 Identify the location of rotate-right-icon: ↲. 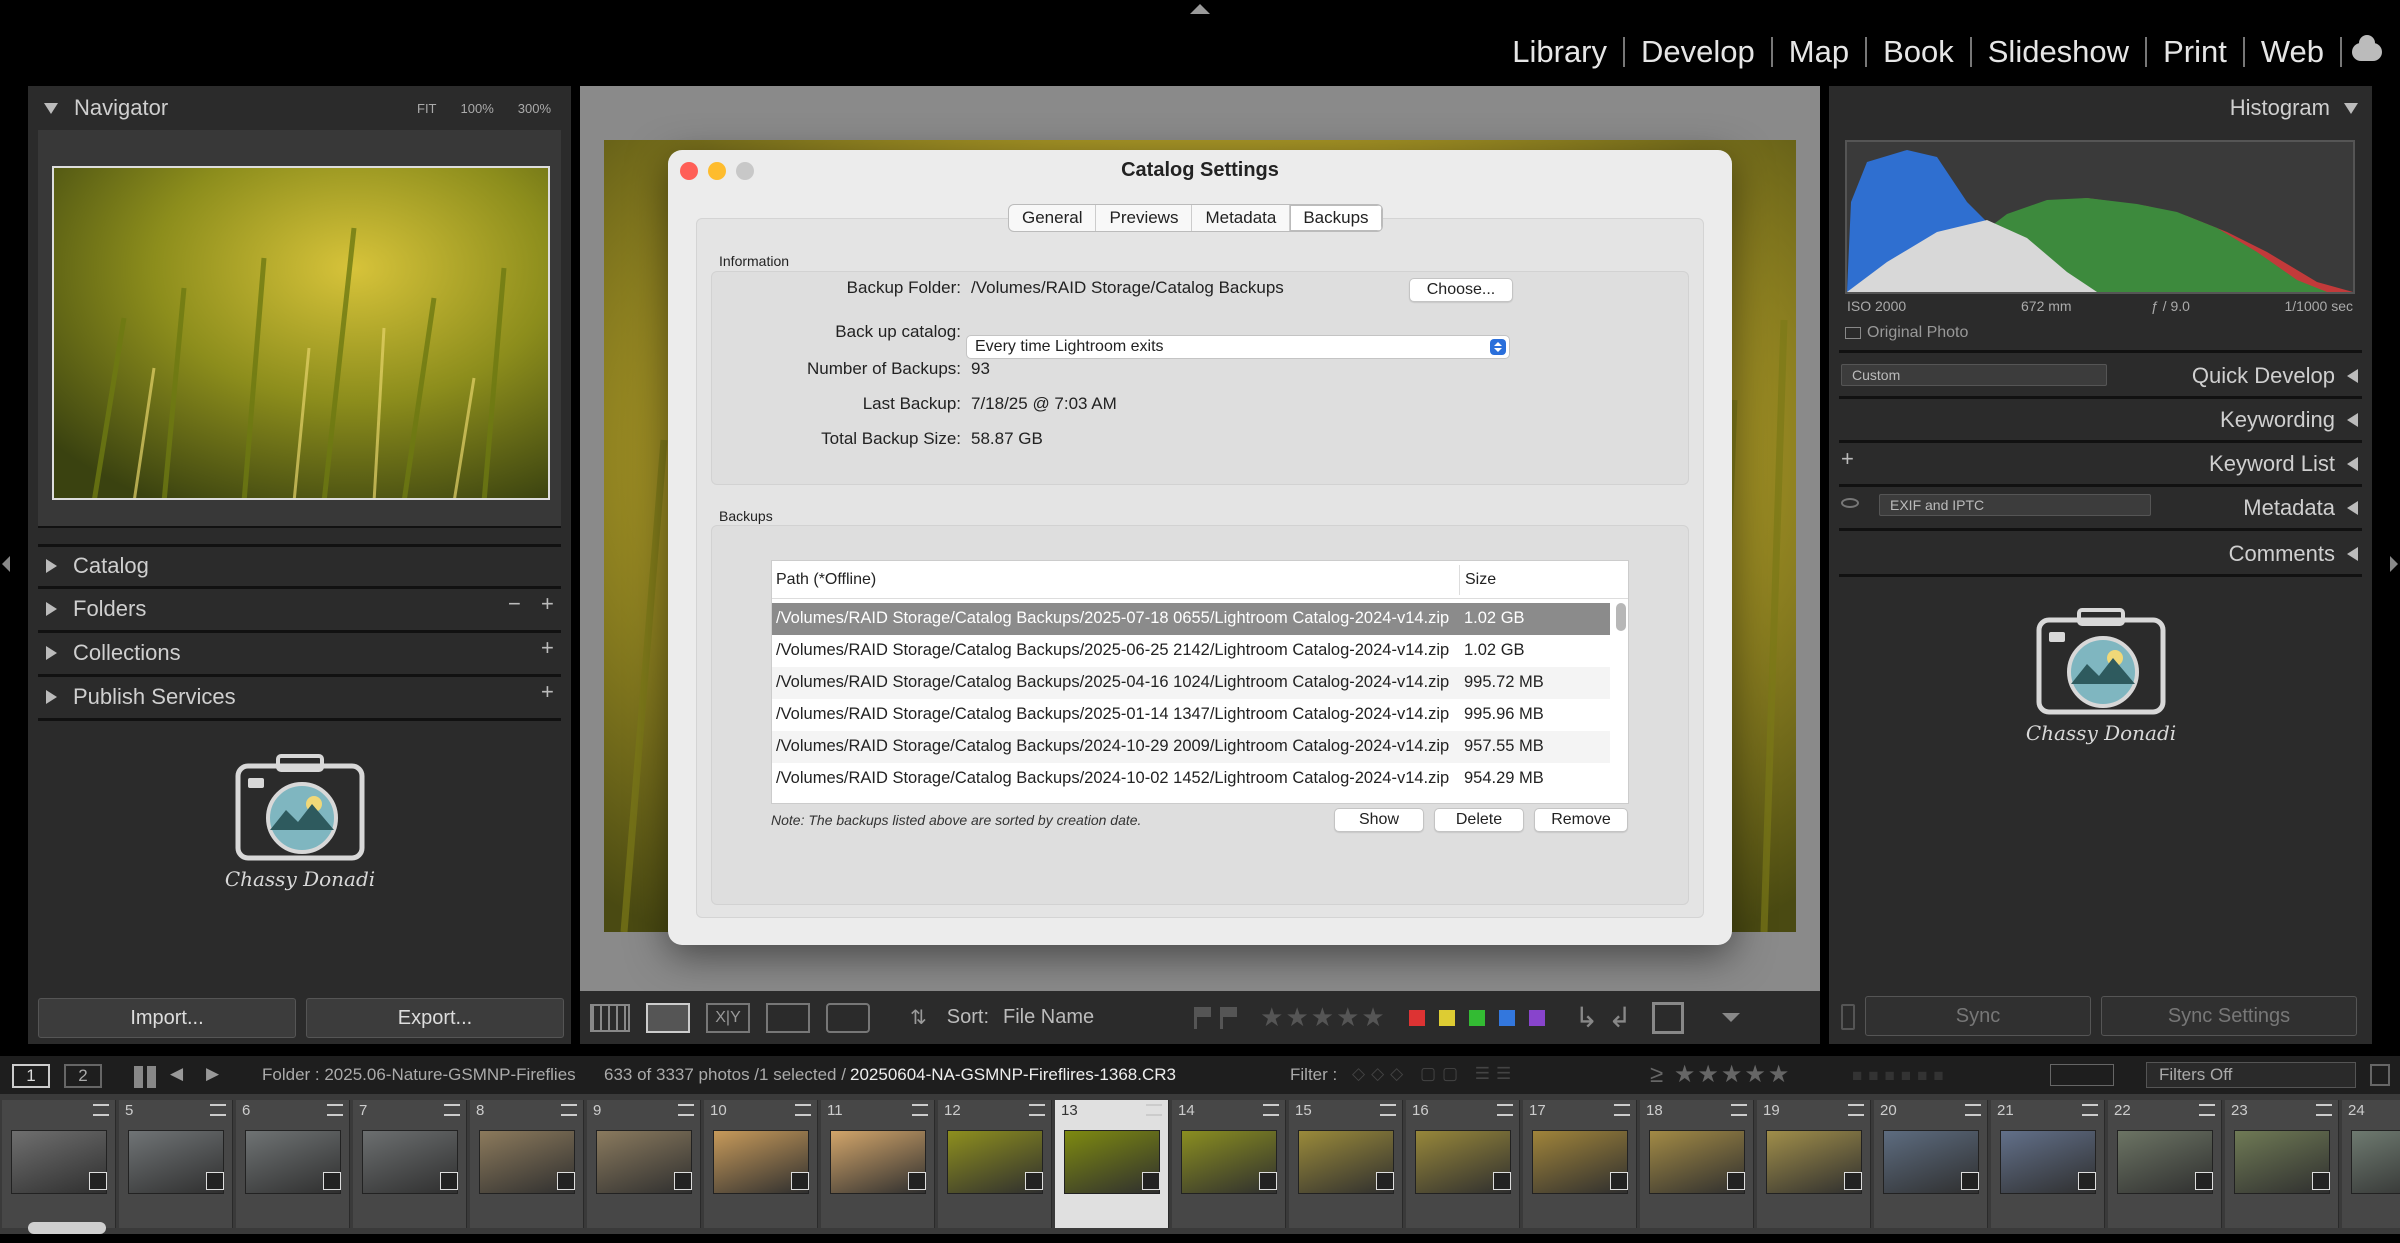
(1619, 1017).